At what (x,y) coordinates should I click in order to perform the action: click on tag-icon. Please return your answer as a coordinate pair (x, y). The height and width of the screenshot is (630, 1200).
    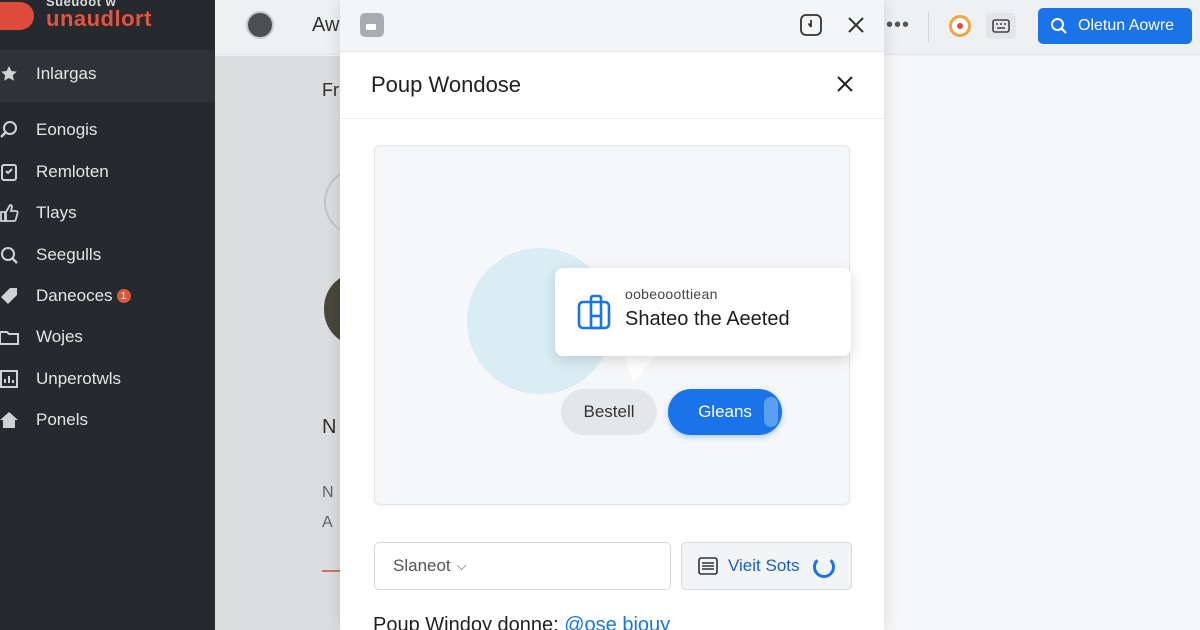
    Looking at the image, I should click on (10, 296).